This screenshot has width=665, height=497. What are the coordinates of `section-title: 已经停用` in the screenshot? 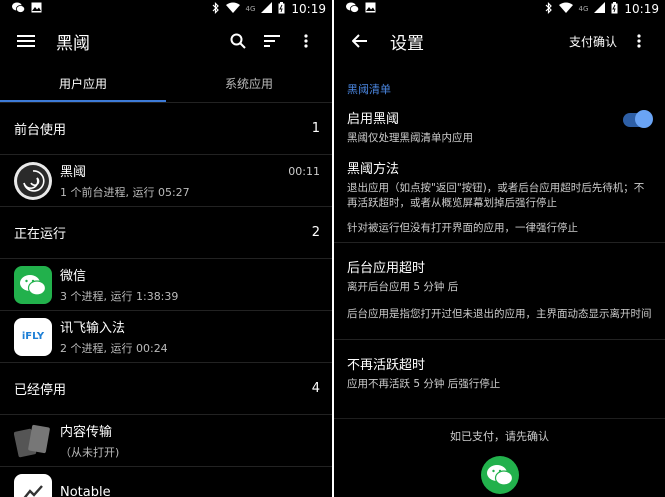 It's located at (40, 390).